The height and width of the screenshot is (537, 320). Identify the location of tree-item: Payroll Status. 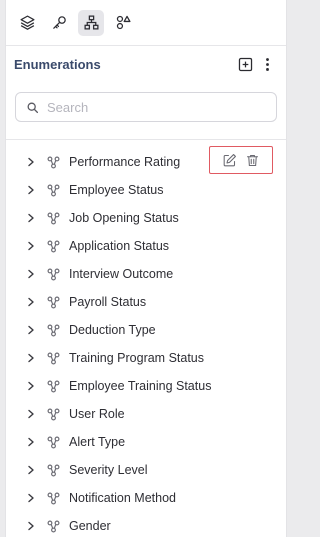
(146, 302).